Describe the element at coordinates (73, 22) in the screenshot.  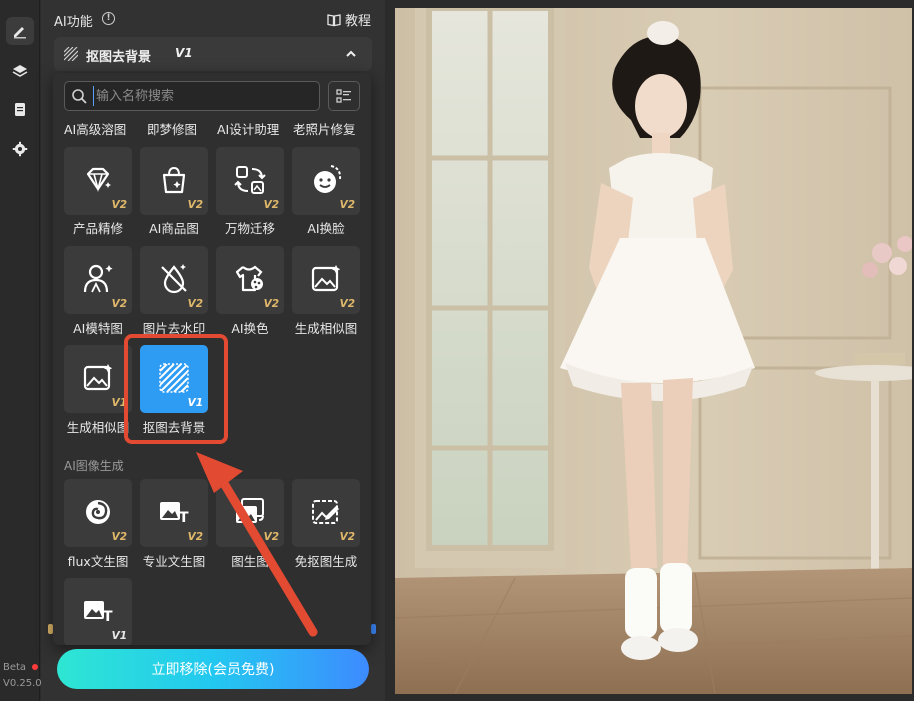
I see `panel-title: AI功能` at that location.